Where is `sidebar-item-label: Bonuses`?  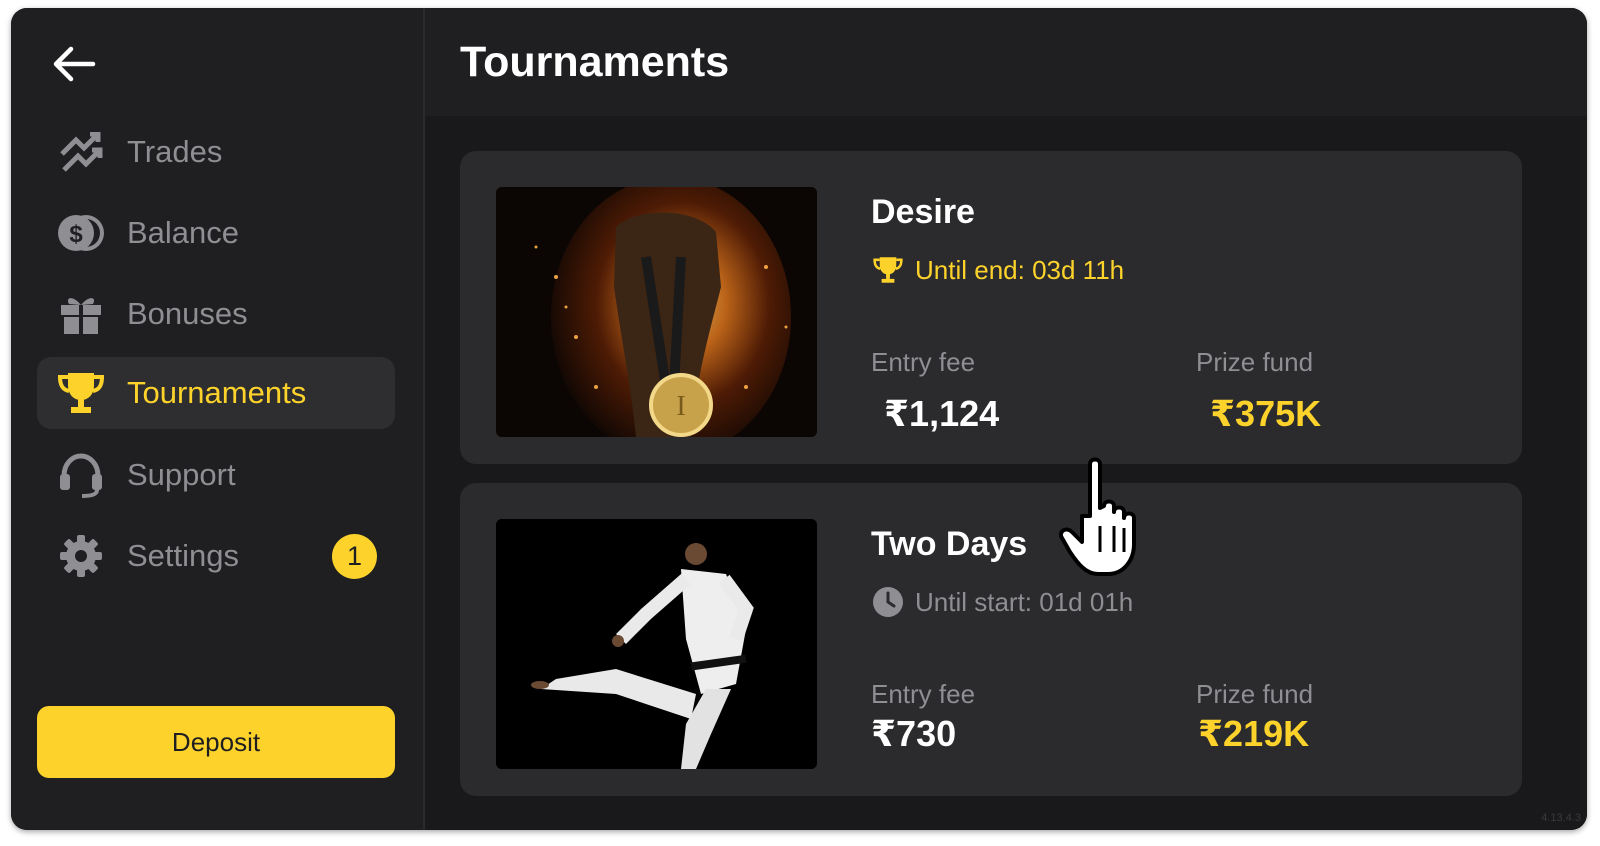
sidebar-item-label: Bonuses is located at coordinates (187, 313).